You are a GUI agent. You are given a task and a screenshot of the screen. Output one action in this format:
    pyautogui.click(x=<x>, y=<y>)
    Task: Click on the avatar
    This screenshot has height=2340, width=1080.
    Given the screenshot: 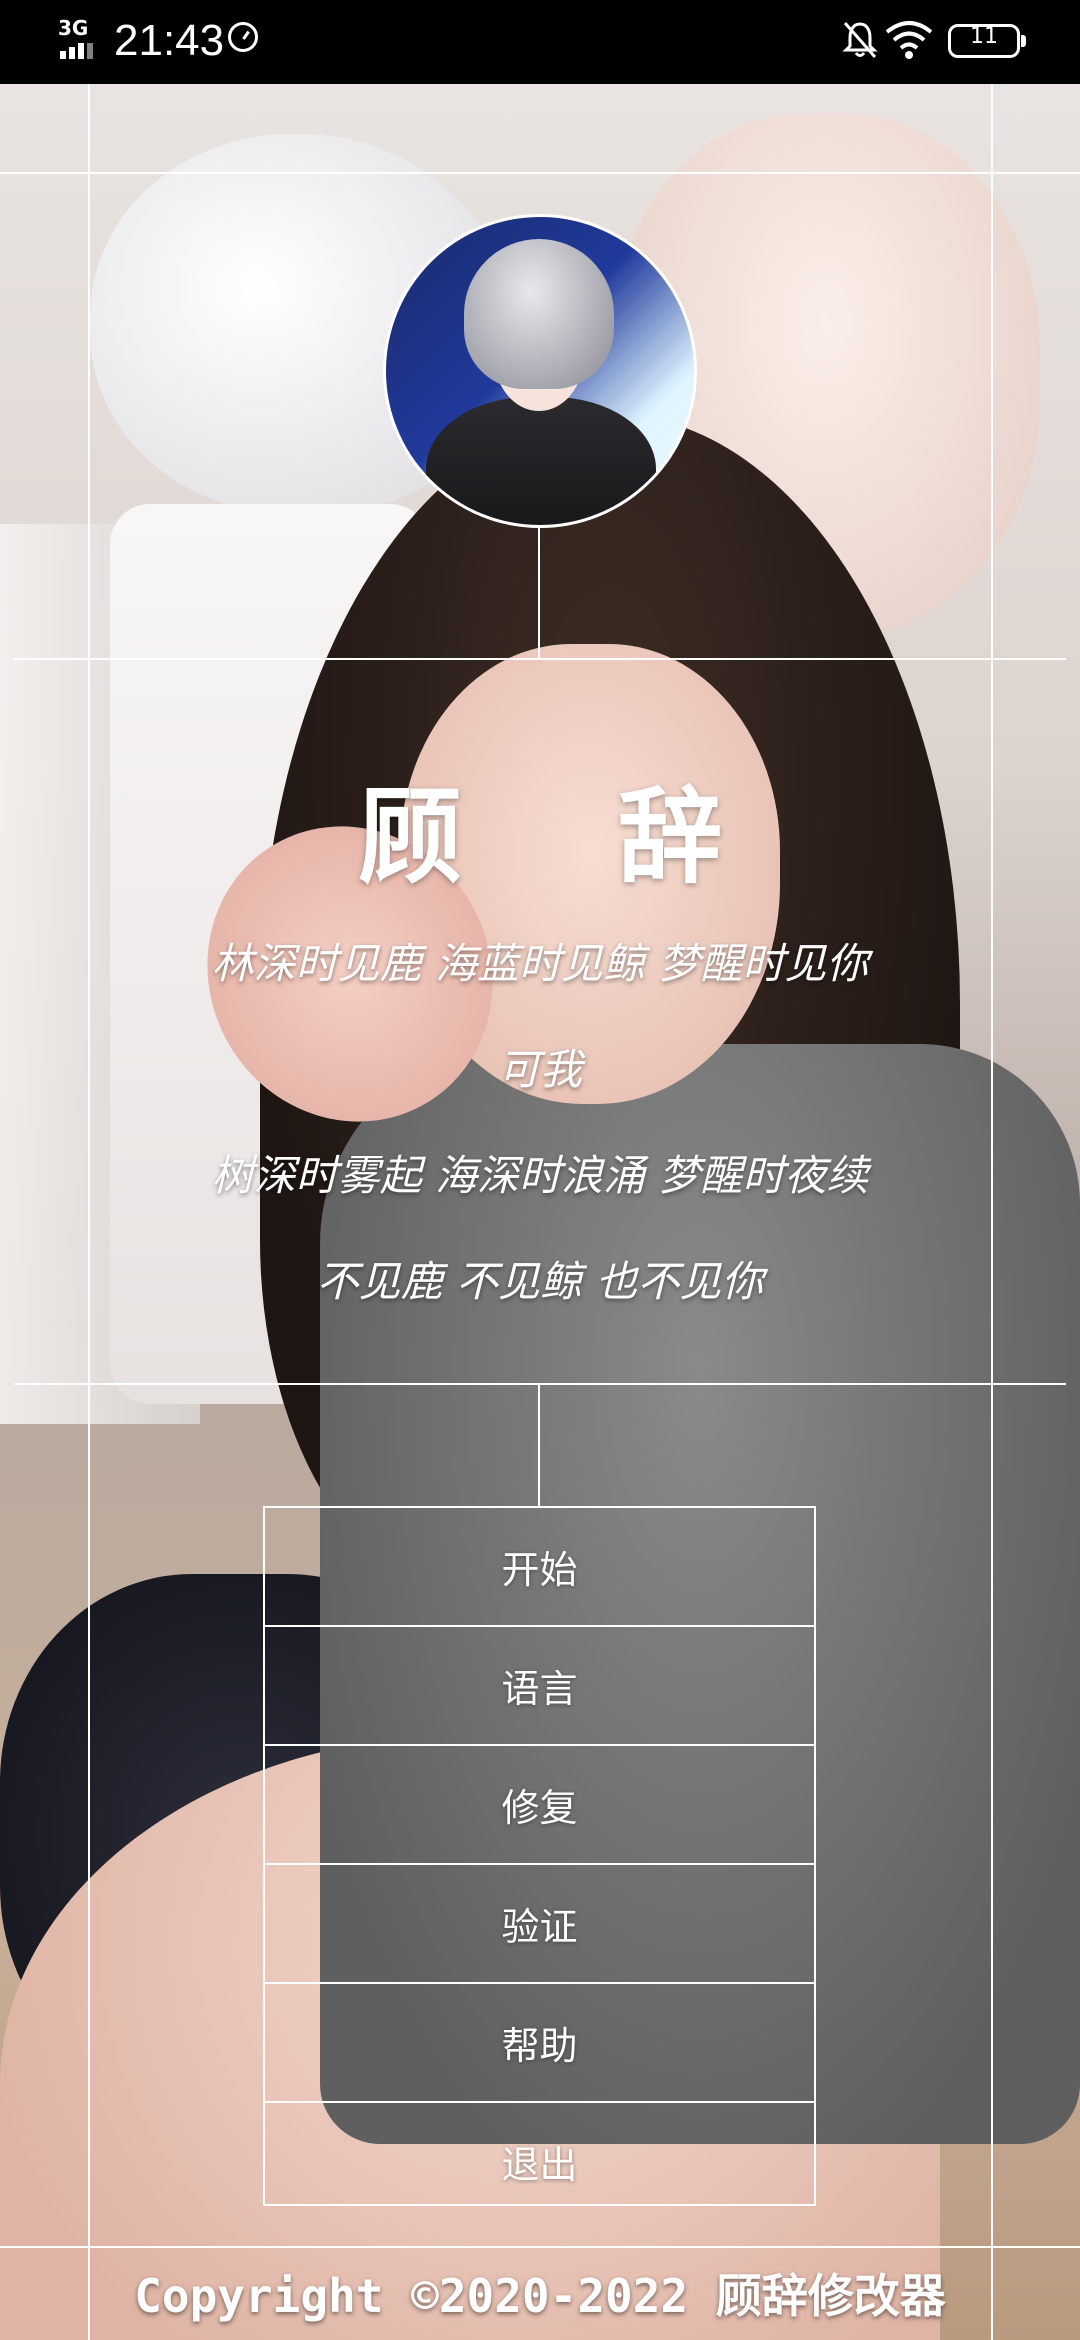 What is the action you would take?
    pyautogui.click(x=540, y=371)
    